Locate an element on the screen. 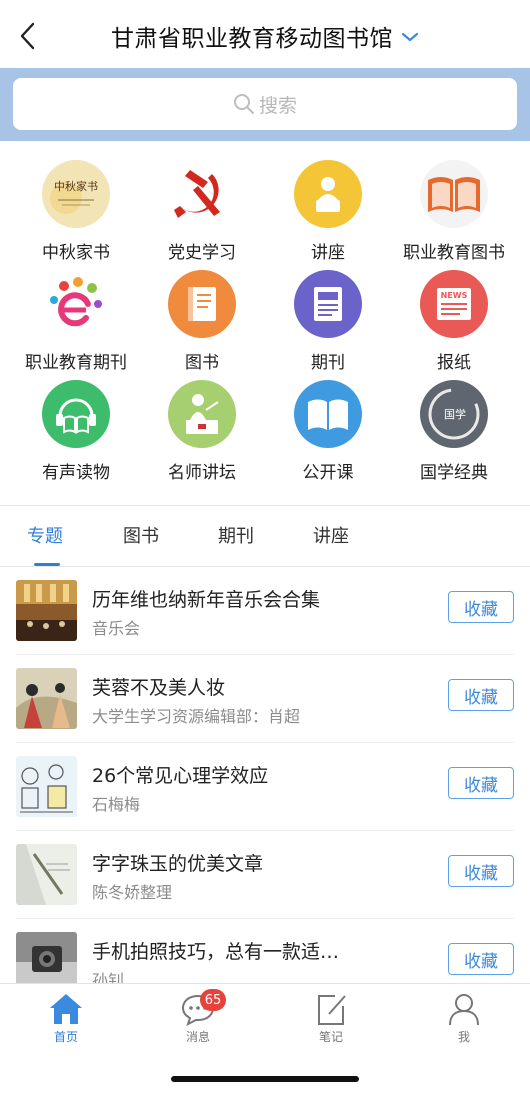 The width and height of the screenshot is (530, 1097). hammer-sickle-icon is located at coordinates (202, 194).